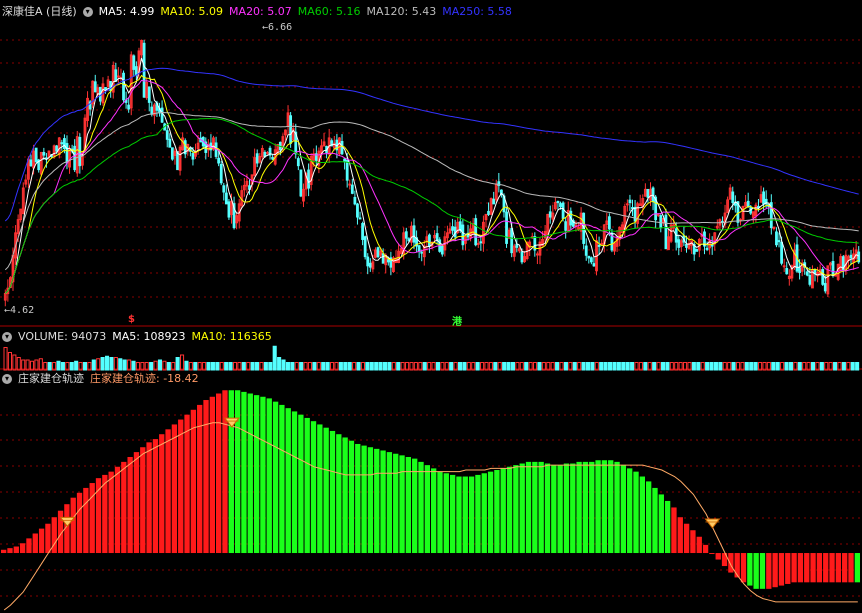 The height and width of the screenshot is (613, 862). Describe the element at coordinates (231, 336) in the screenshot. I see `volume-ma10-label: MA10: 116365` at that location.